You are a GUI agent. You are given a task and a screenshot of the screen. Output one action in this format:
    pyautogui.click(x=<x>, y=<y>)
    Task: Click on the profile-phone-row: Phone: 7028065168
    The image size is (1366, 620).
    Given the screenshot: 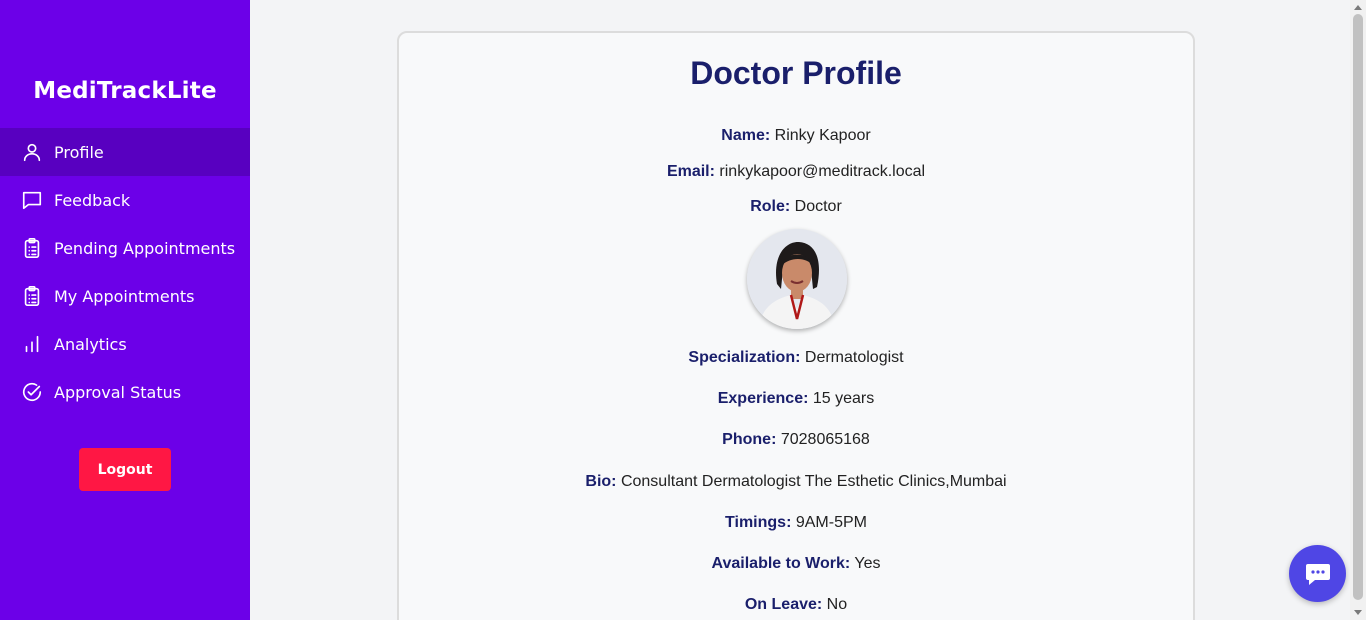 What is the action you would take?
    pyautogui.click(x=796, y=440)
    